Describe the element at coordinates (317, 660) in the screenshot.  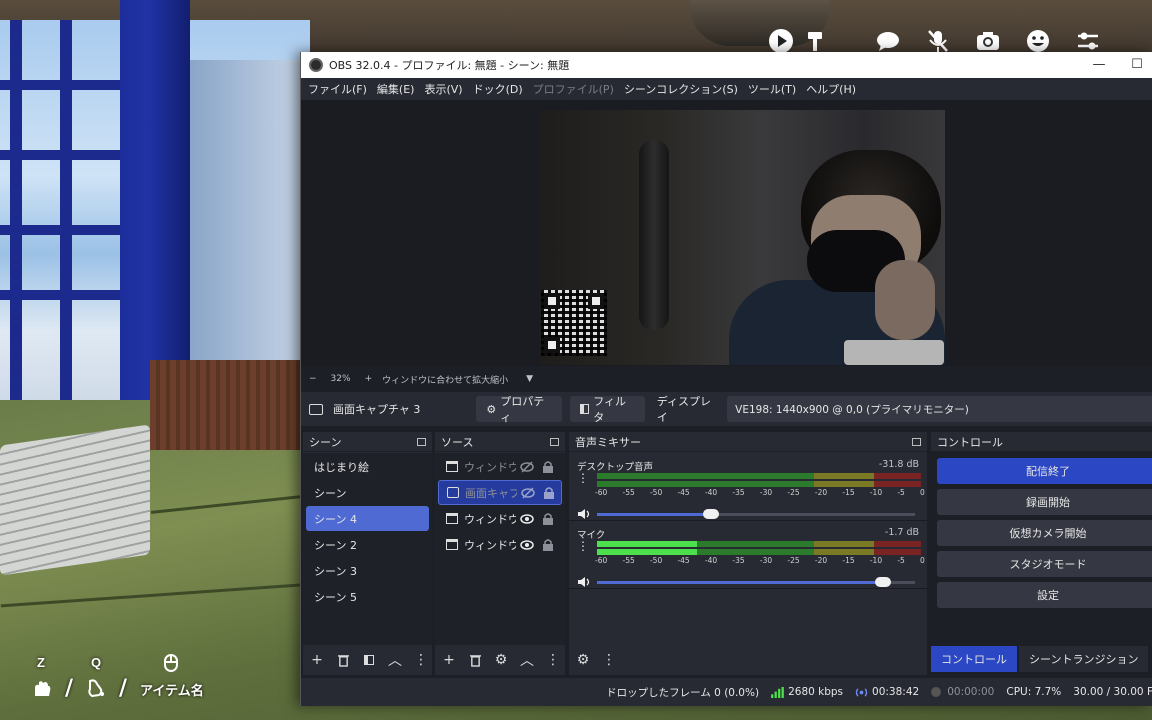
I see `add-scene-button: +` at that location.